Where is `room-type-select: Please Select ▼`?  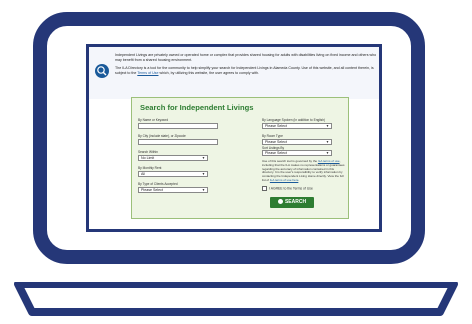
room-type-select: Please Select ▼ is located at coordinates (297, 142).